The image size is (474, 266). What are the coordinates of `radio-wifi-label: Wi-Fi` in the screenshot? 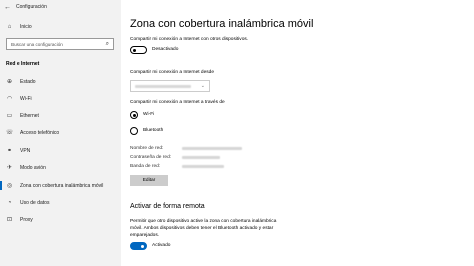 It's located at (149, 114).